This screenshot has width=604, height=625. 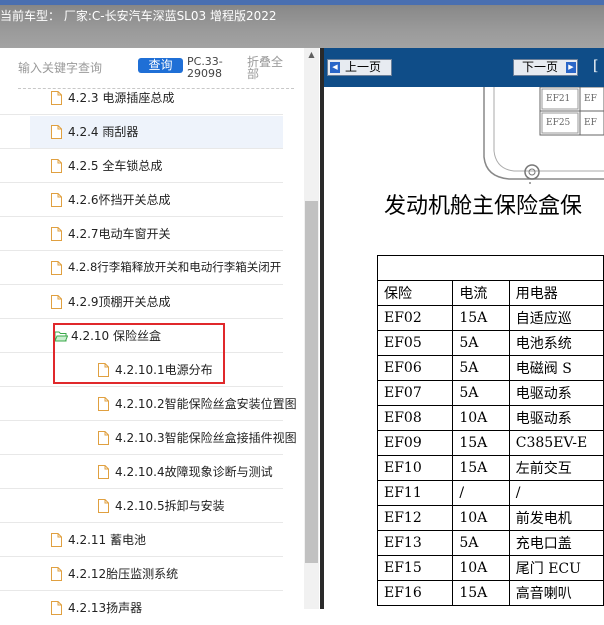 I want to click on tree-item-4-2-5: 4.2.5 全车锁总成, so click(x=150, y=166).